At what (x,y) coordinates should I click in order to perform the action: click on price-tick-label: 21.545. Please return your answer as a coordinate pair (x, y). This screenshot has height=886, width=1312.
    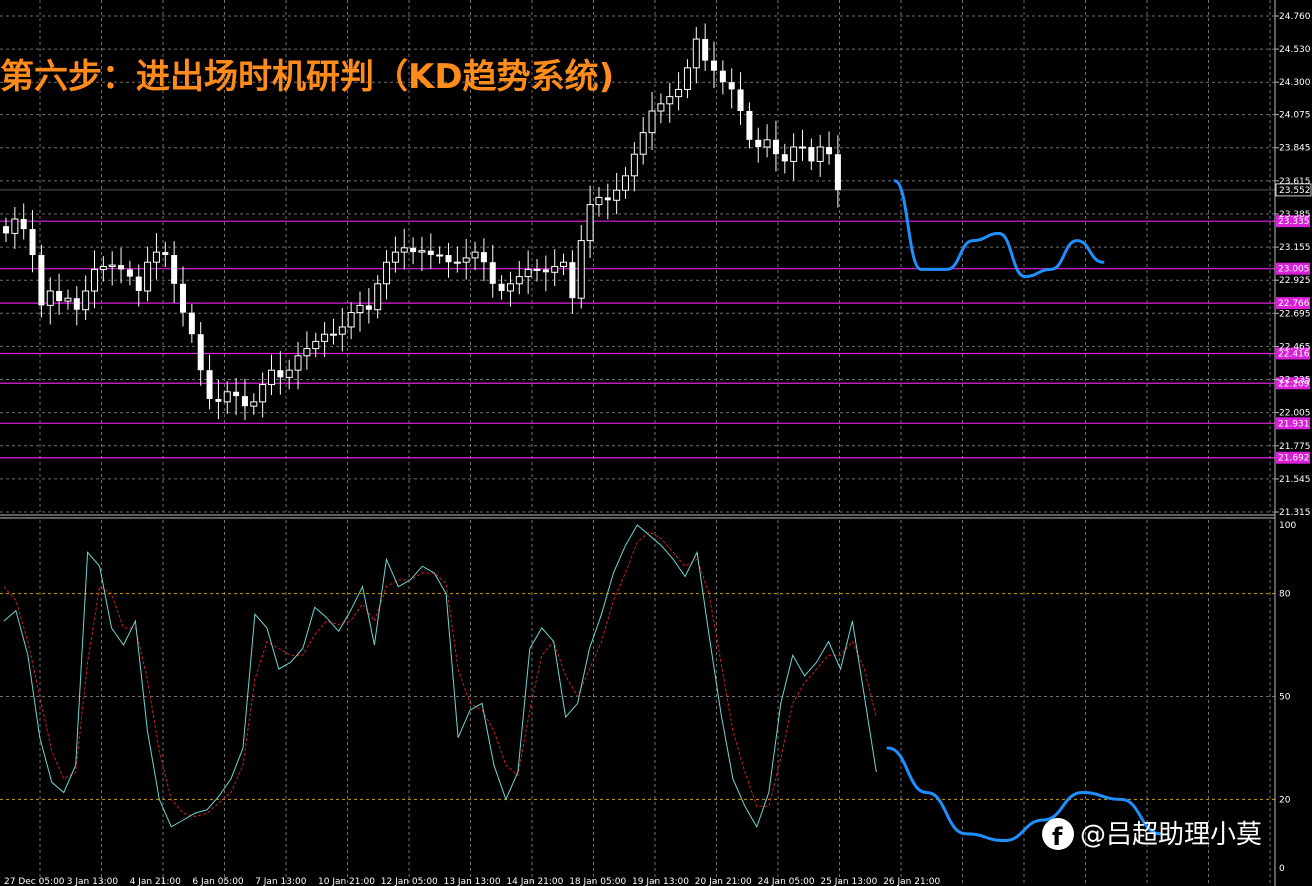
    Looking at the image, I should click on (1295, 480).